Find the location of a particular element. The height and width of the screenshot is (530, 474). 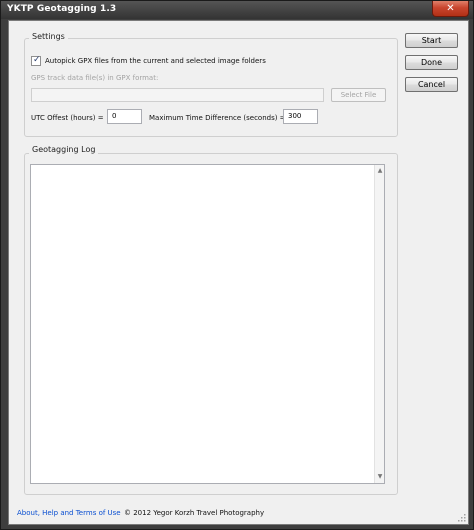

check-icon: ✓ is located at coordinates (37, 60).